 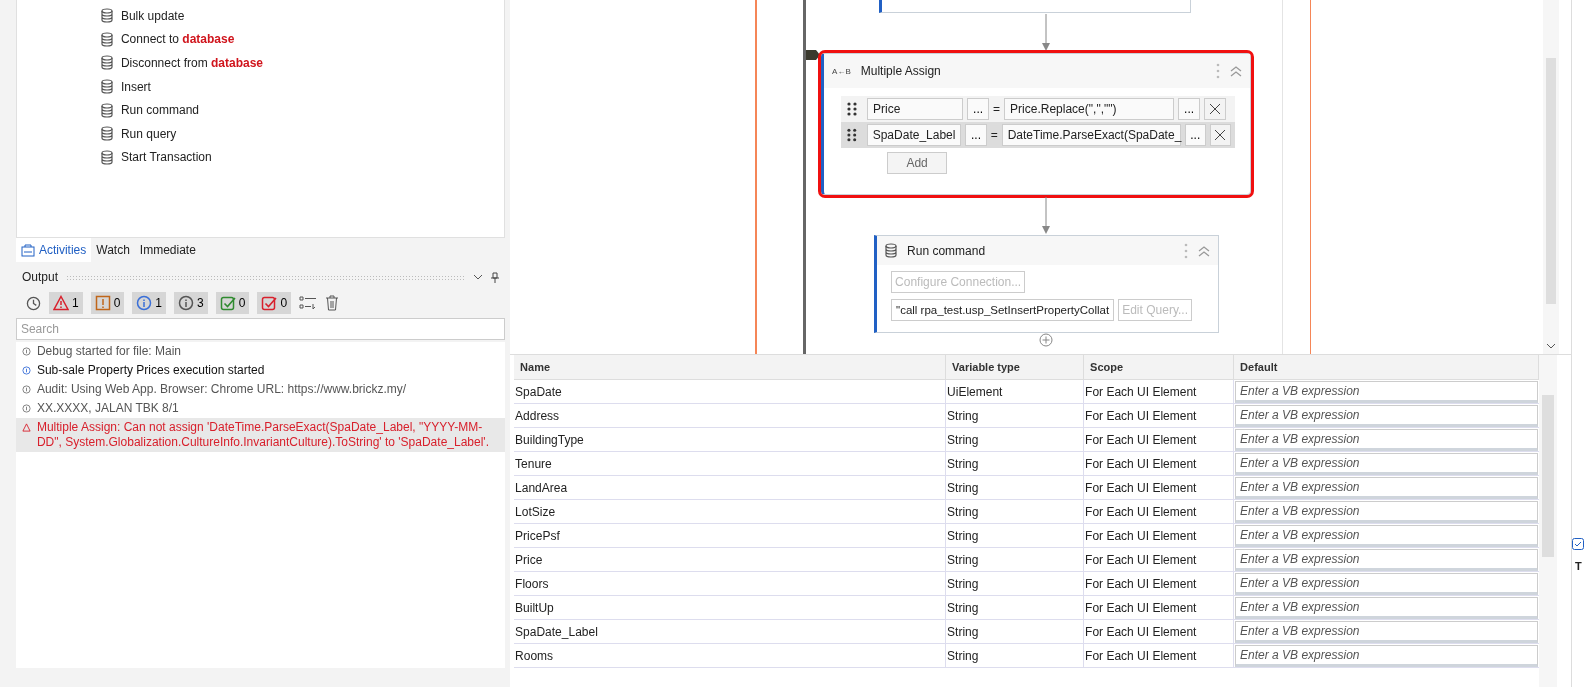 I want to click on panel-tab: Immediate, so click(x=167, y=250).